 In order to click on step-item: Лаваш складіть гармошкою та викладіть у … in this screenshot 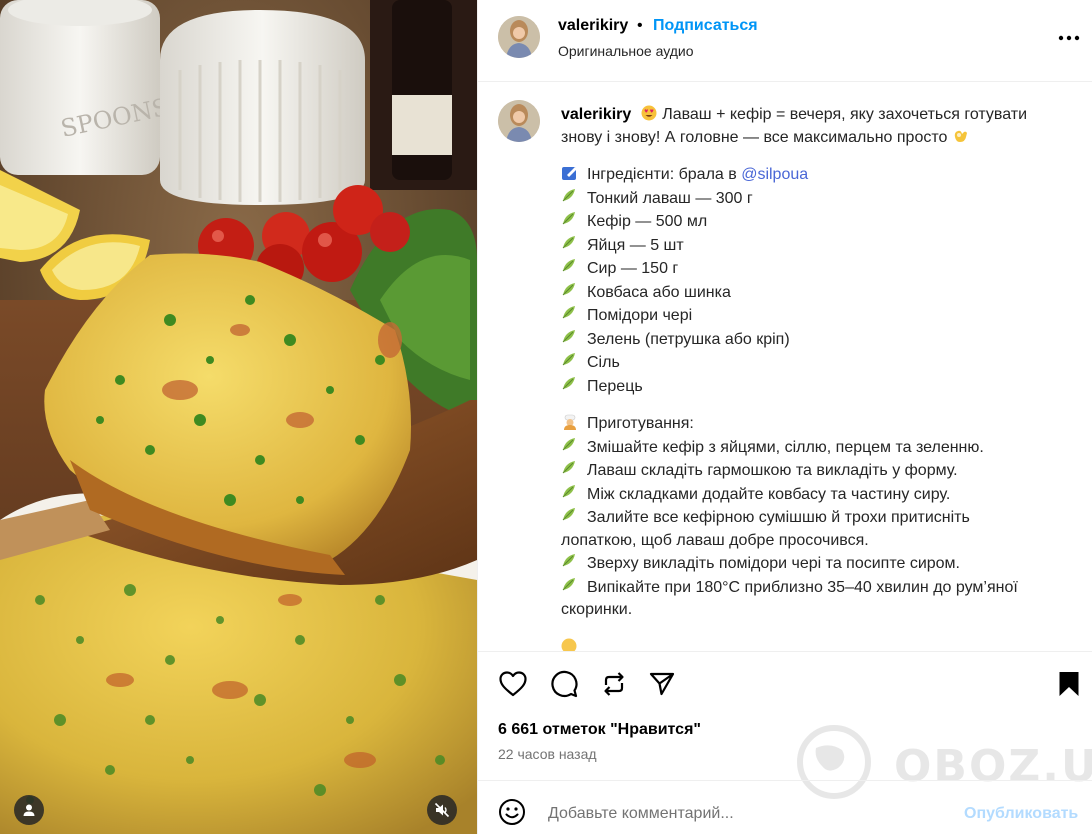, I will do `click(813, 471)`.